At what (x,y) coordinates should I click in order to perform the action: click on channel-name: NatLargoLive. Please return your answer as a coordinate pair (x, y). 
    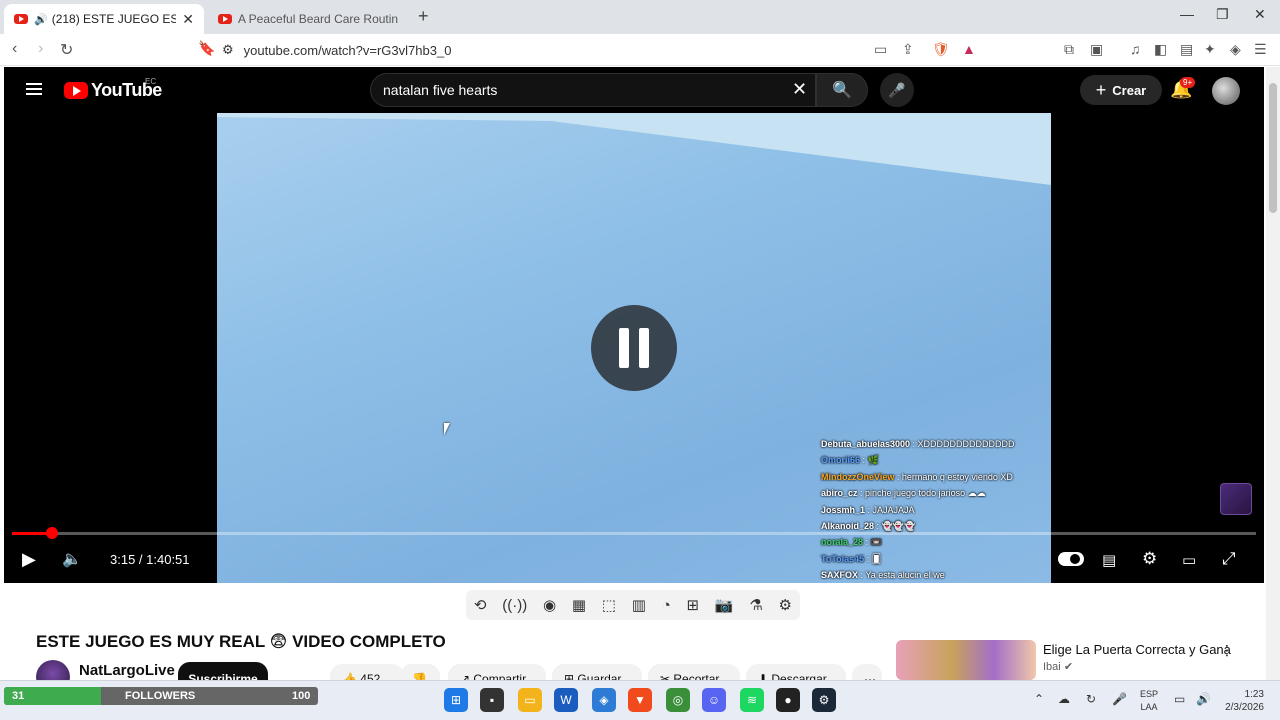
    Looking at the image, I should click on (127, 670).